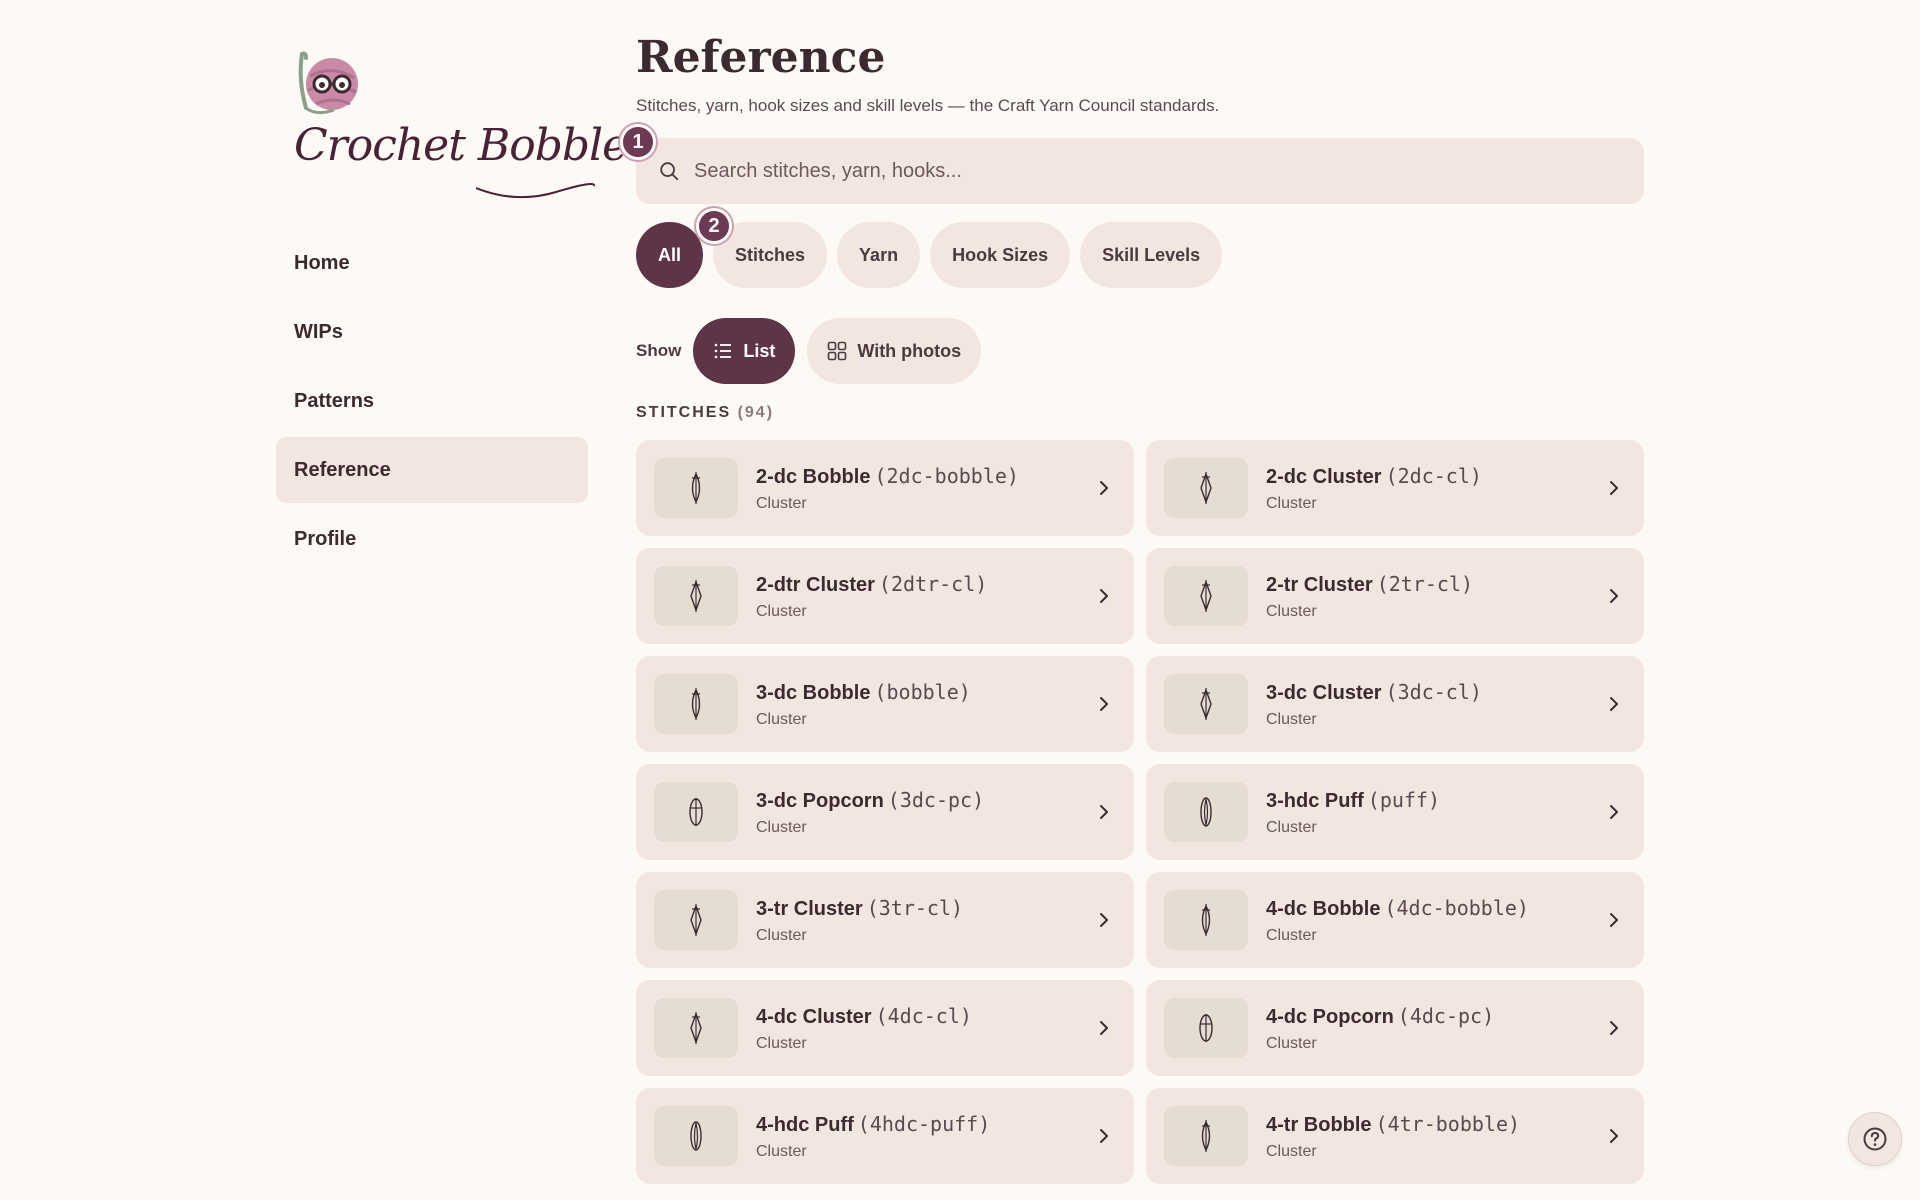  What do you see at coordinates (894, 351) in the screenshot?
I see `view-photos-button: With photos` at bounding box center [894, 351].